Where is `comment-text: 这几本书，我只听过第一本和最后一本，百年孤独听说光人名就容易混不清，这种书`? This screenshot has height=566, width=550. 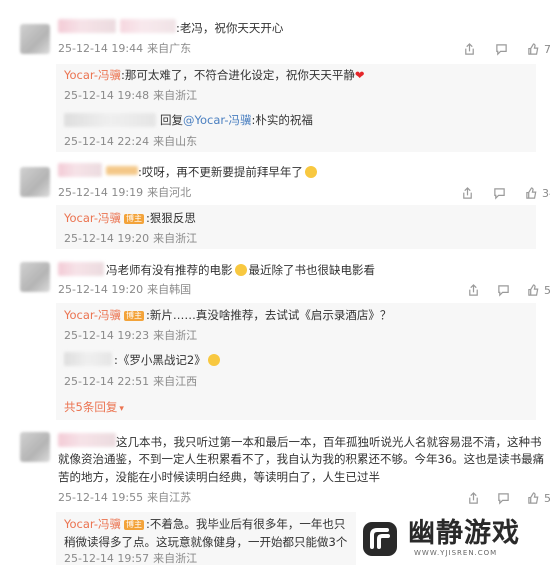 comment-text: 这几本书，我只听过第一本和最后一本，百年孤独听说光人名就容易混不清，这种书 is located at coordinates (329, 442).